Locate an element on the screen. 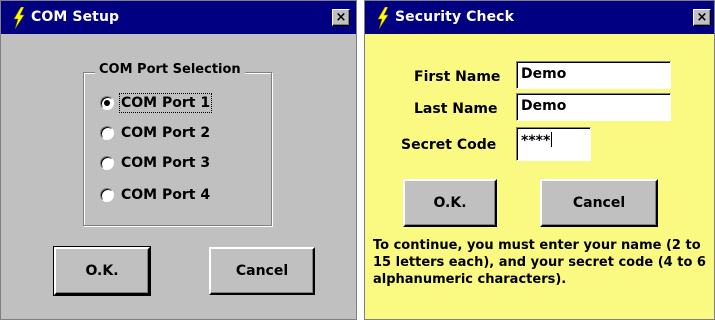 The image size is (715, 320). last-name-field: Demo is located at coordinates (593, 107).